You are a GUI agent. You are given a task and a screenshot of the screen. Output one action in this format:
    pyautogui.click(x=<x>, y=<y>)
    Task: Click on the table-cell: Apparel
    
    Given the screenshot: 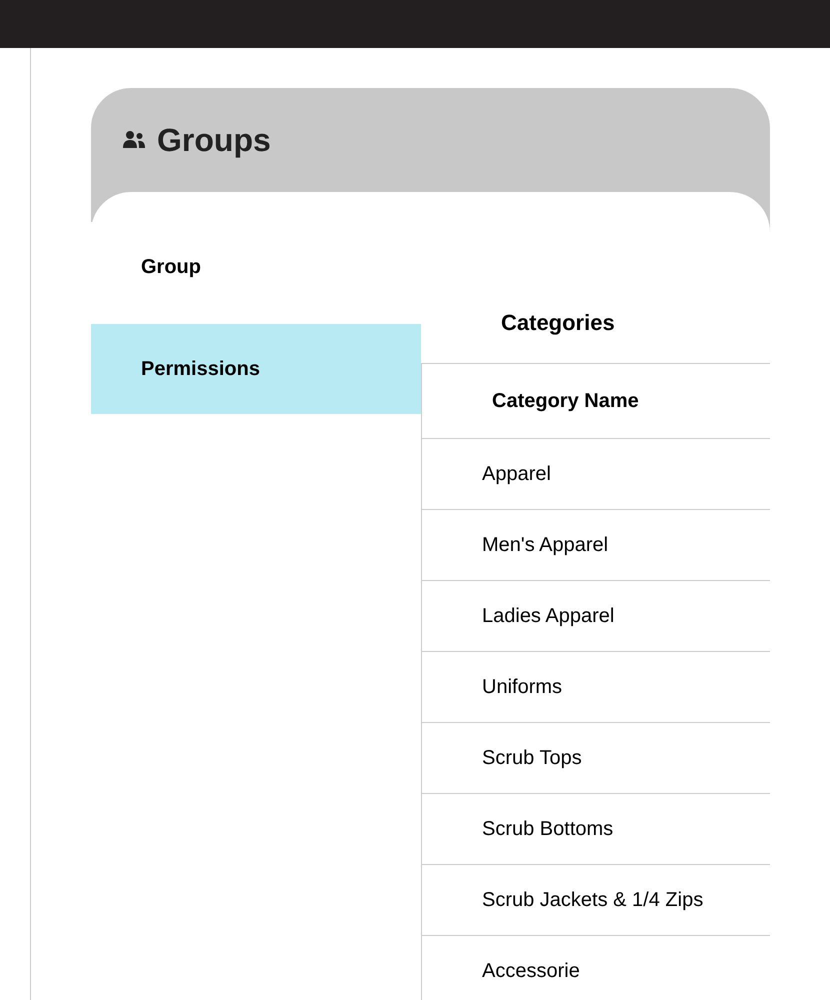 What is the action you would take?
    pyautogui.click(x=596, y=474)
    